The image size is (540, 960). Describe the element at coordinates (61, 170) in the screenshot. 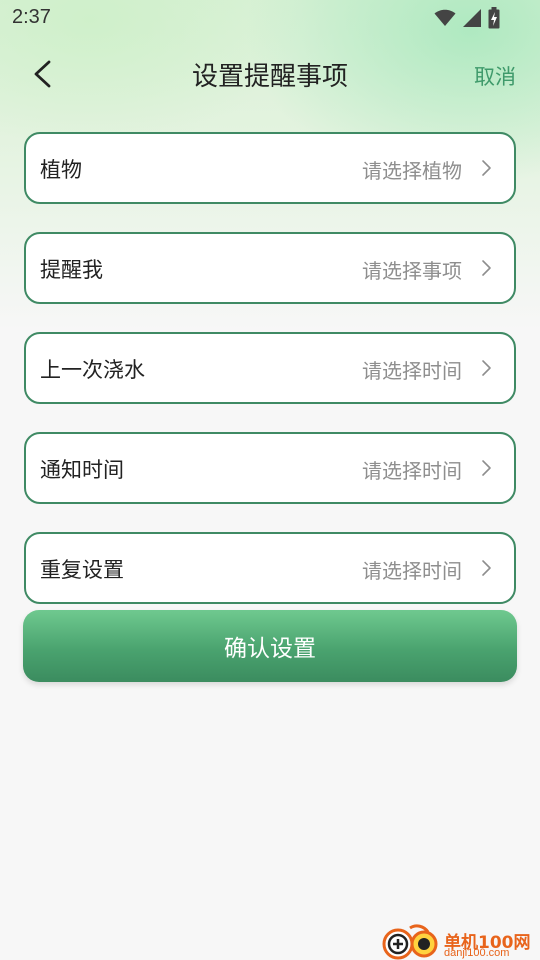

I see `plant-label: 植物` at that location.